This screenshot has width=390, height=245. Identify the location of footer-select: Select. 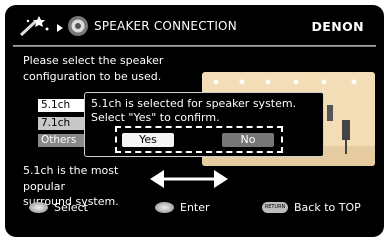
(58, 207).